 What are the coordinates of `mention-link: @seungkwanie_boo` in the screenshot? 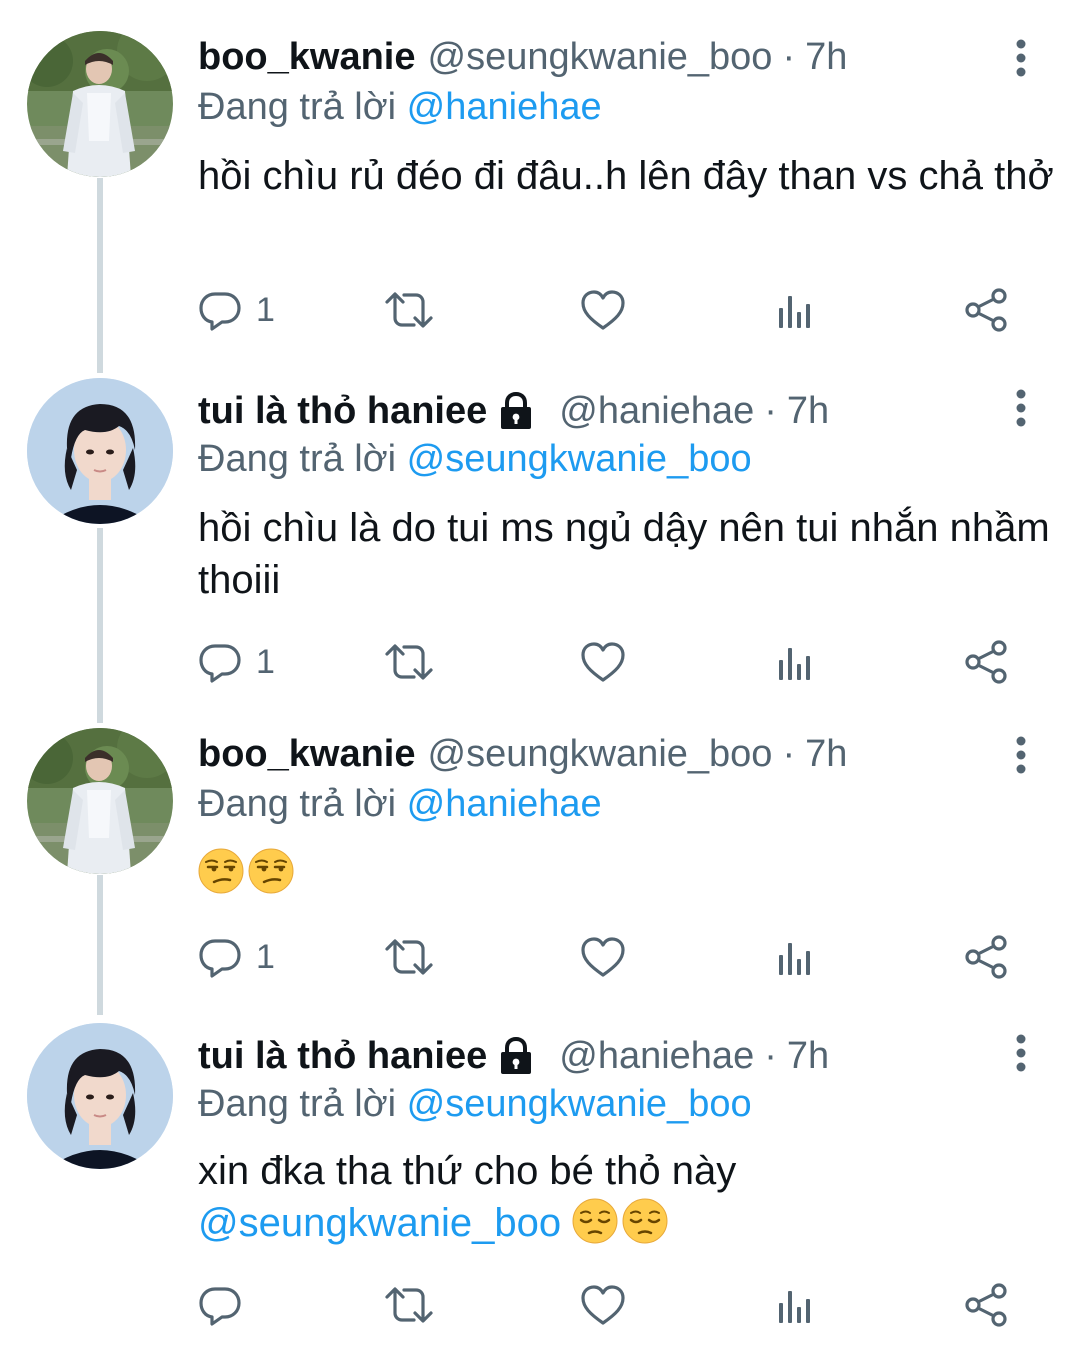 It's located at (379, 1223).